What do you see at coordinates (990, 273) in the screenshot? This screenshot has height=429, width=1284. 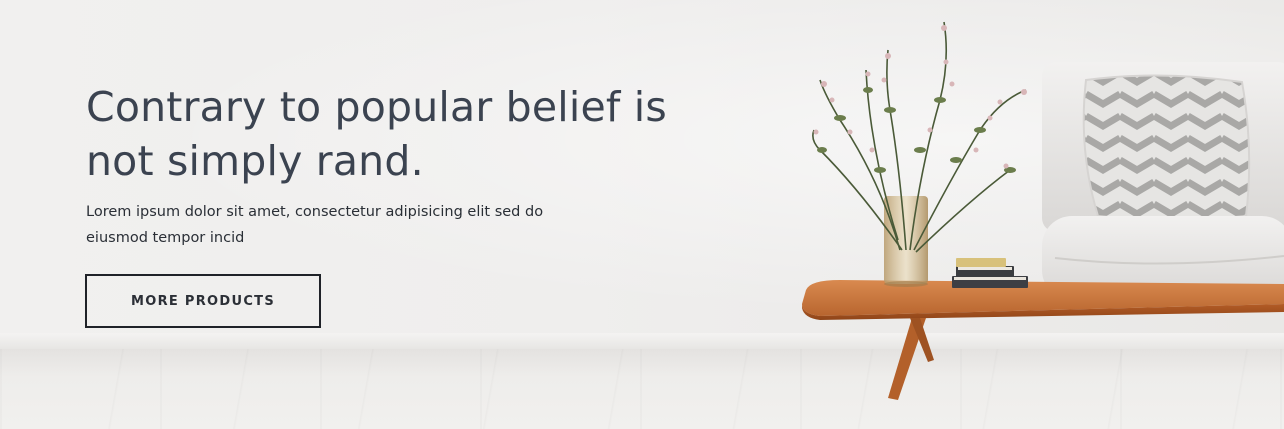 I see `books-stack` at bounding box center [990, 273].